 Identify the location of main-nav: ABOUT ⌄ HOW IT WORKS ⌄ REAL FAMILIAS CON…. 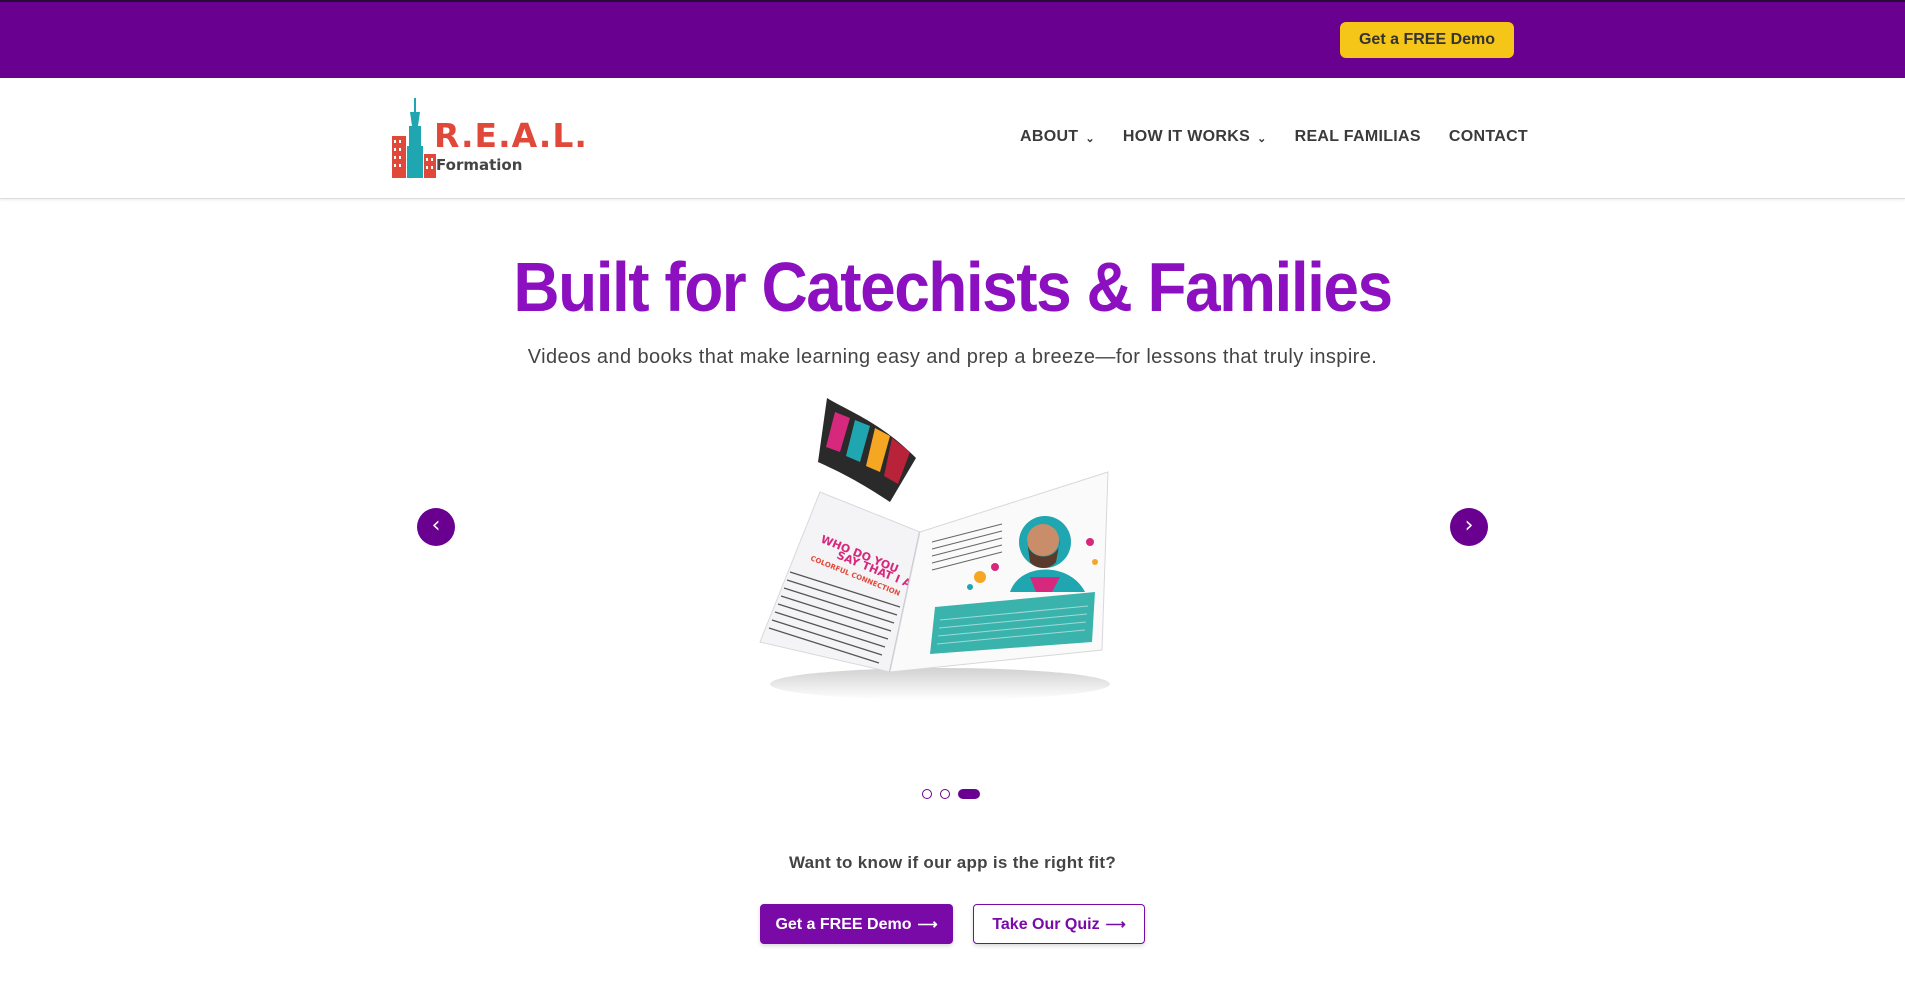
(1274, 137).